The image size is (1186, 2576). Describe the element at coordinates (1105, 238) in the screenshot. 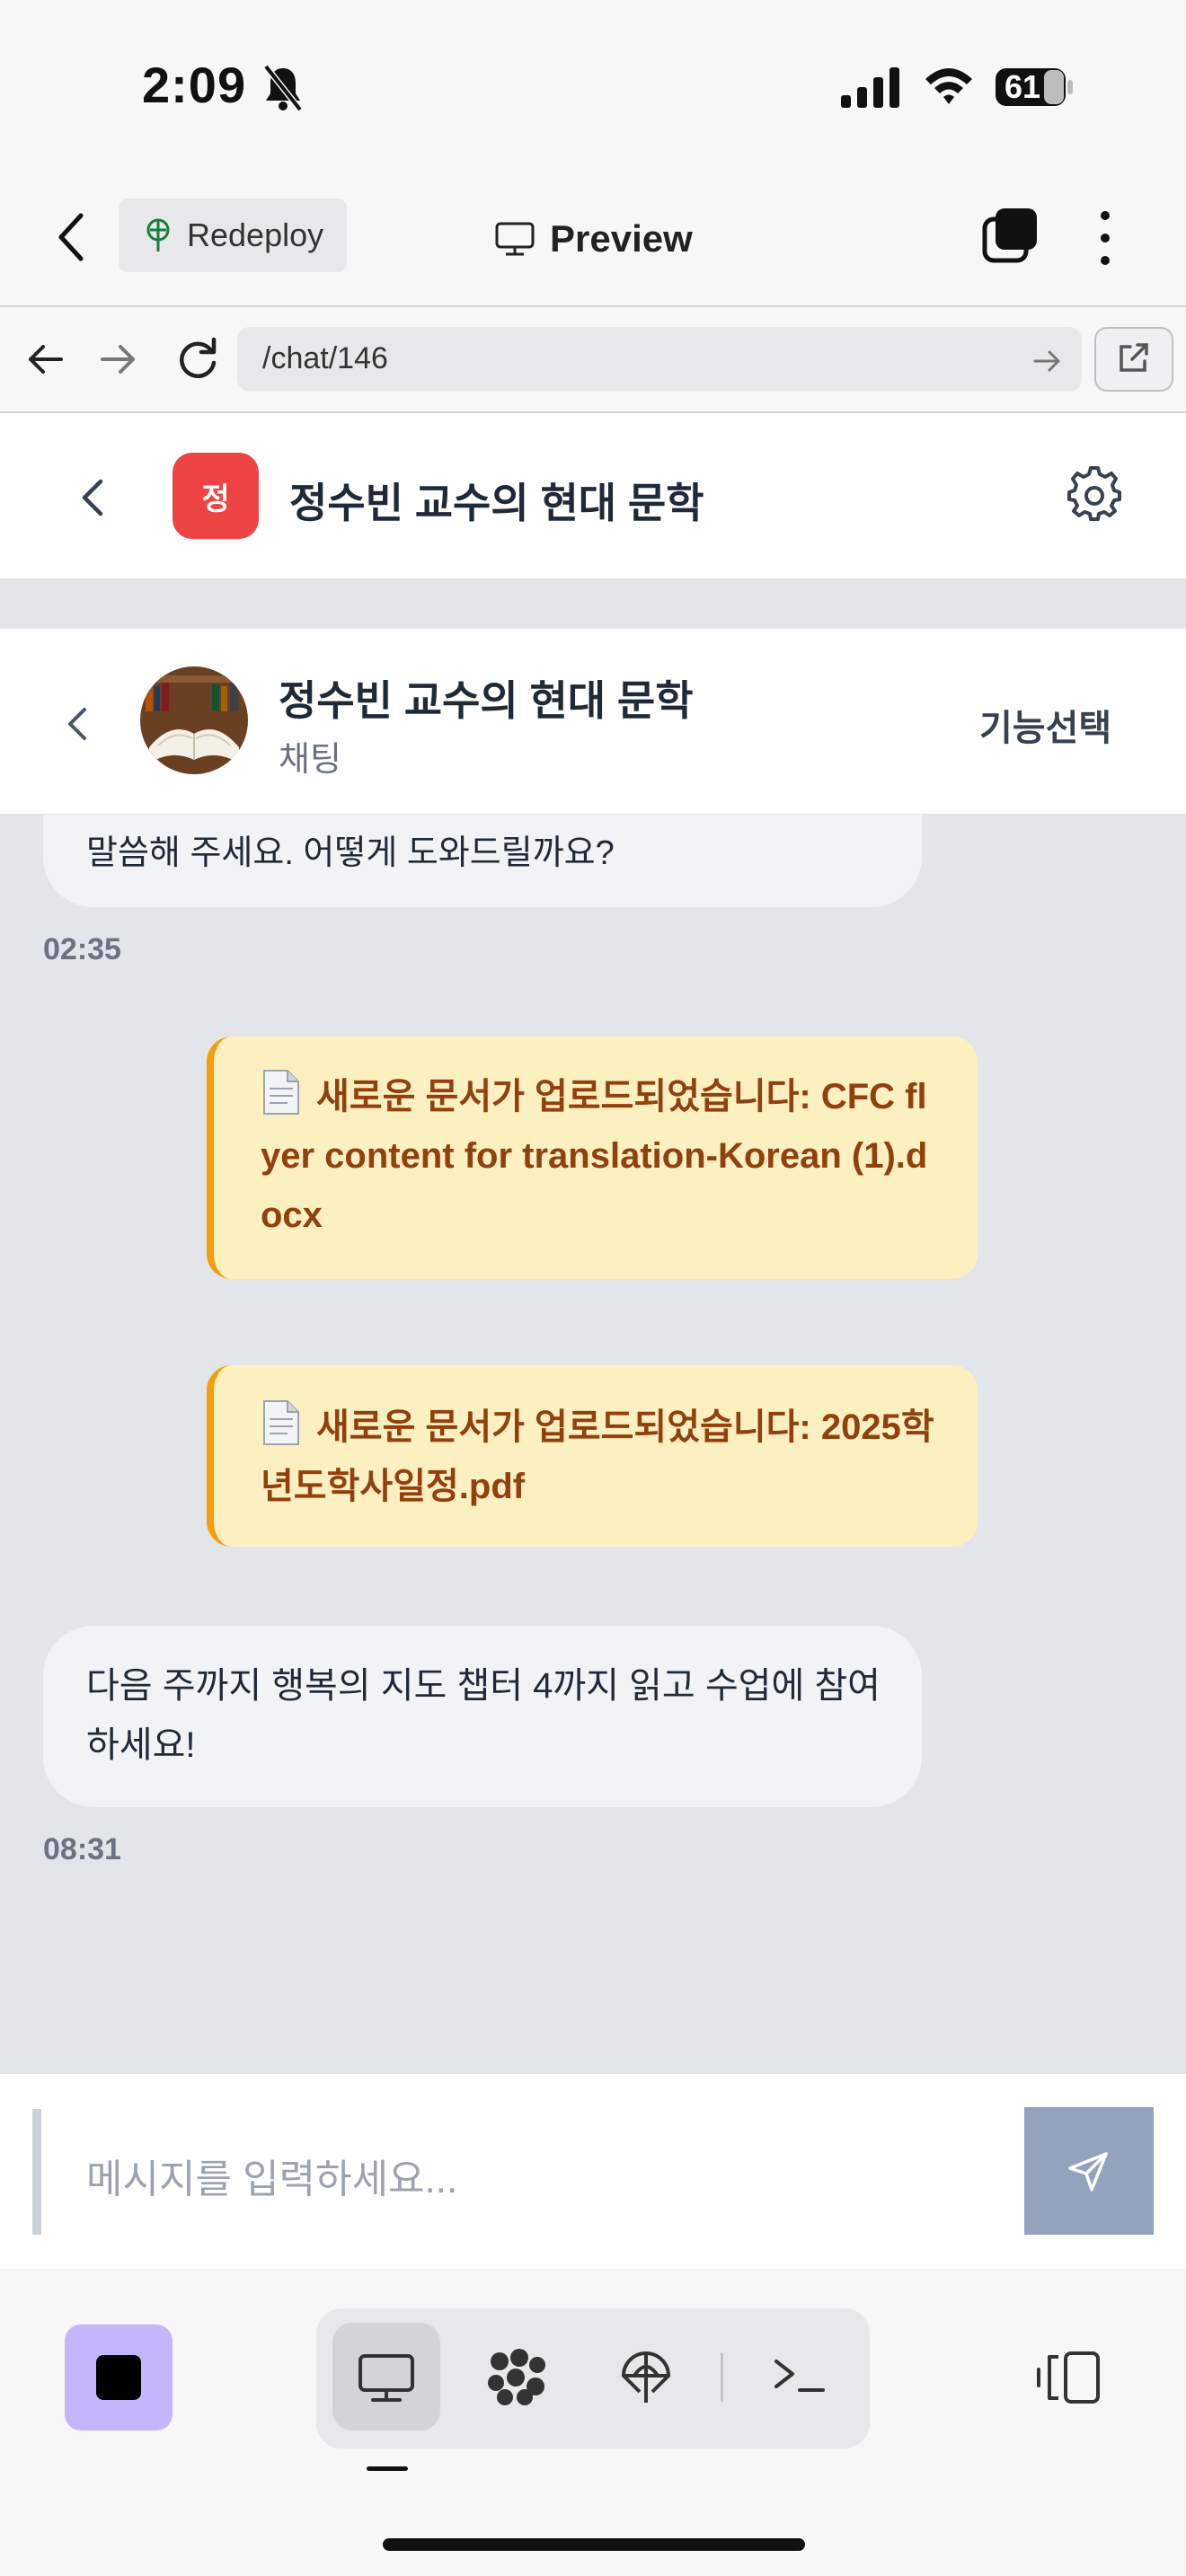

I see `more-options-icon` at that location.